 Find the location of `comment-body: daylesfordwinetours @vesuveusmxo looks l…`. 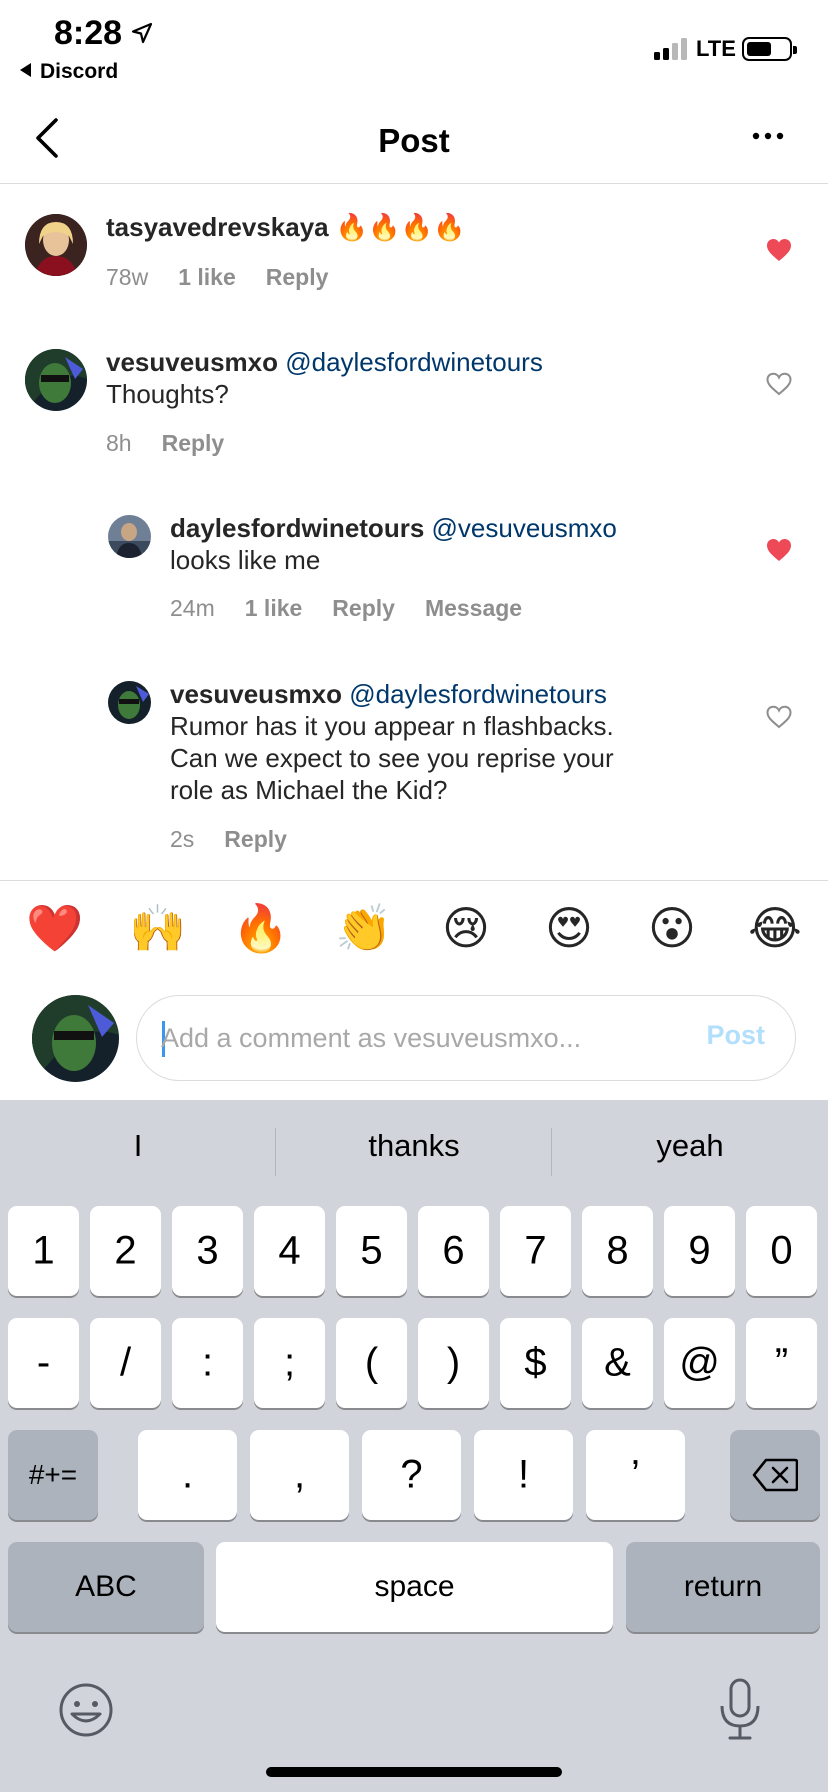

comment-body: daylesfordwinetours @vesuveusmxo looks l… is located at coordinates (440, 544).